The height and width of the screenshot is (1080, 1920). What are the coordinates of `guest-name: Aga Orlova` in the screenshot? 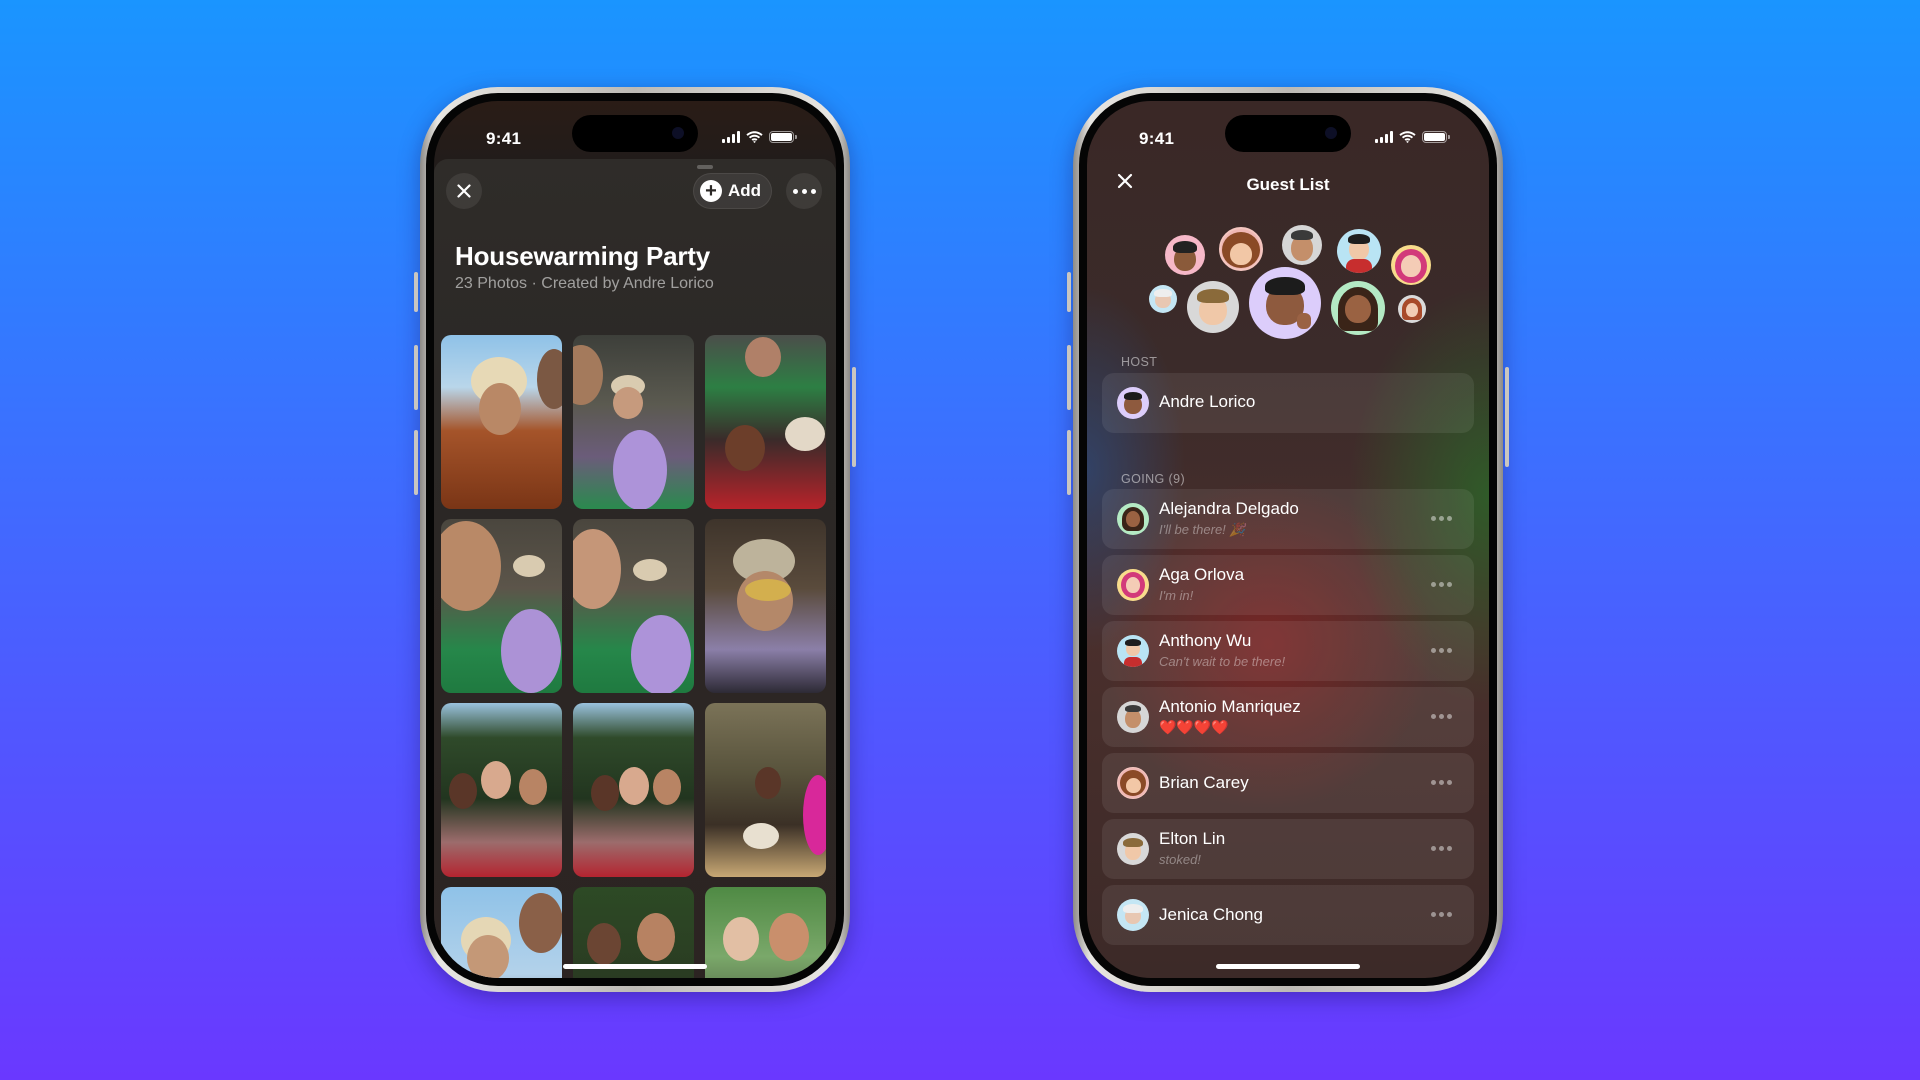 It's located at (1202, 574).